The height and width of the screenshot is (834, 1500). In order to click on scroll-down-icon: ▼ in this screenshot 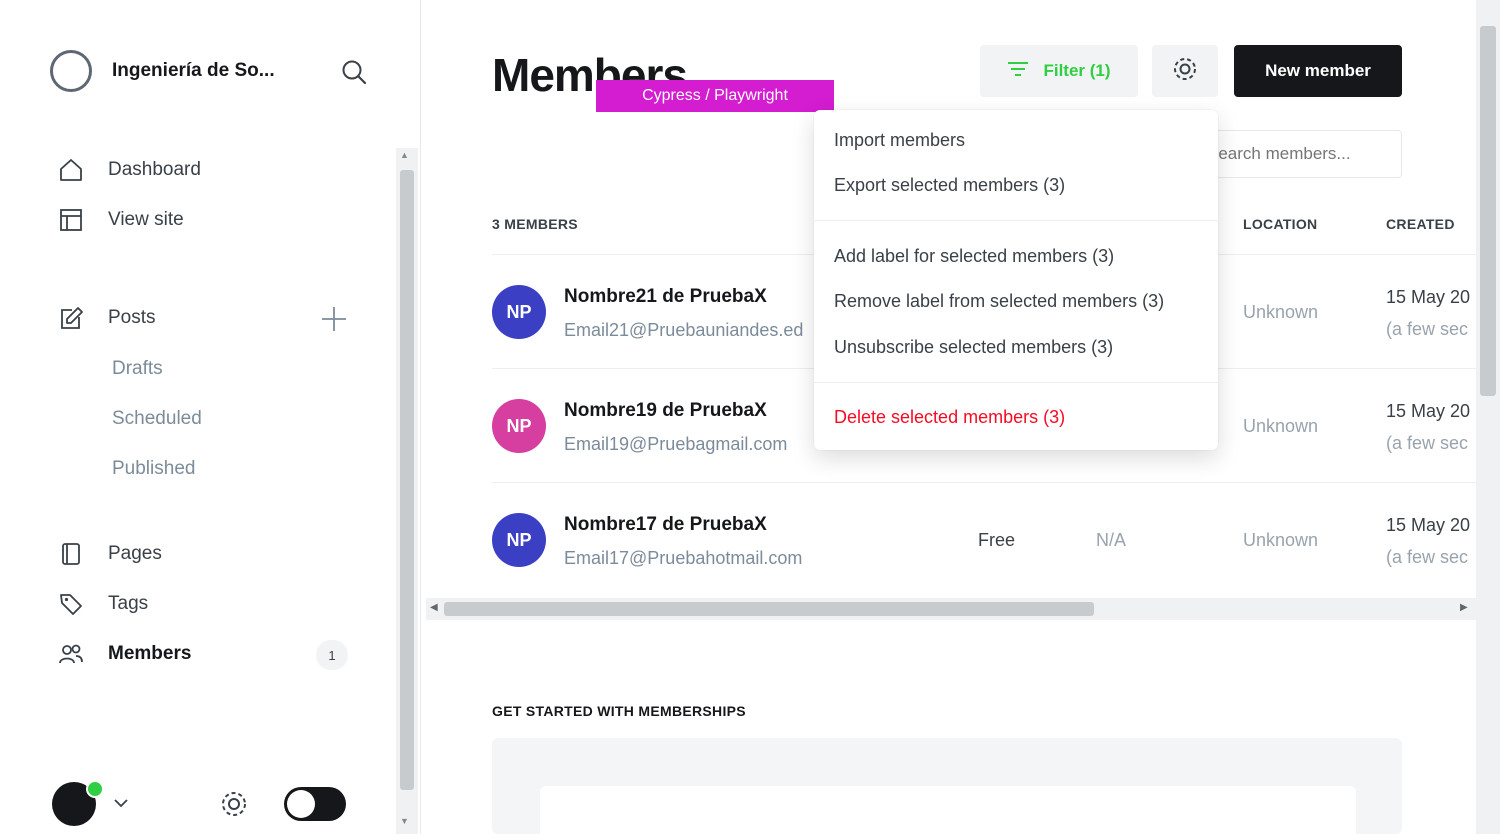, I will do `click(404, 821)`.